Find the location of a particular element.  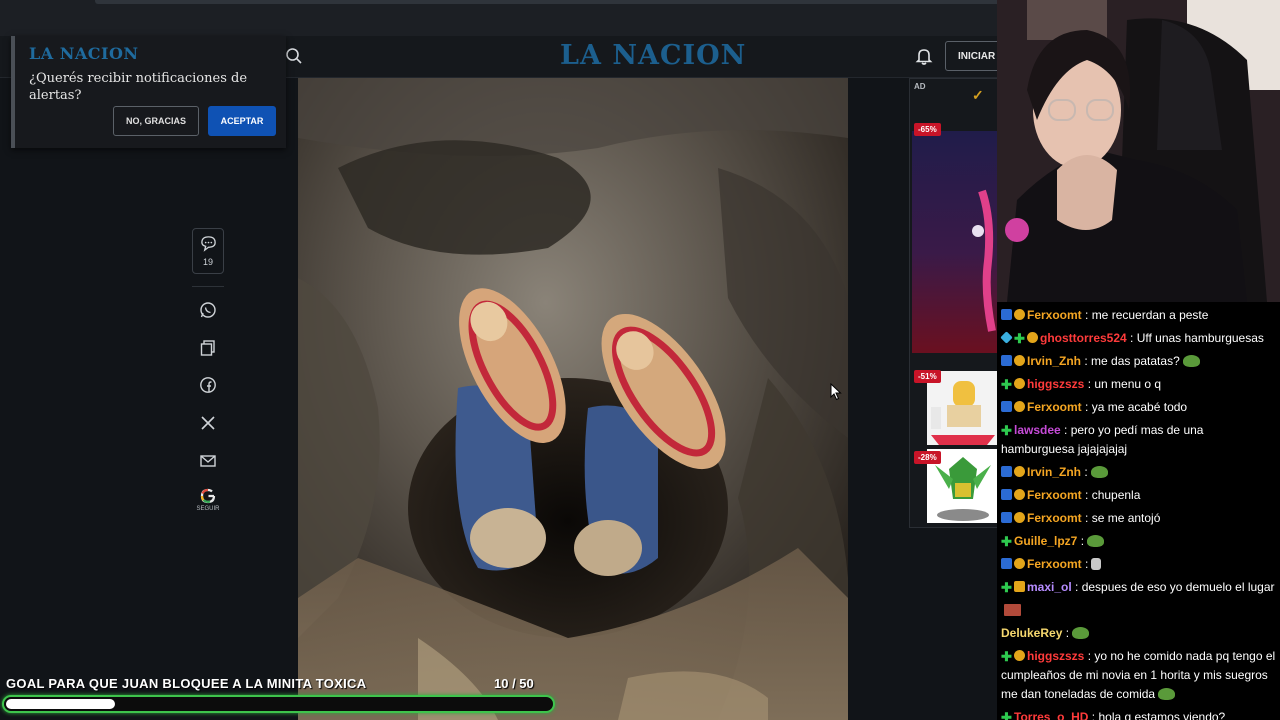

chat-text: : me recuerdan a peste is located at coordinates (1145, 315).